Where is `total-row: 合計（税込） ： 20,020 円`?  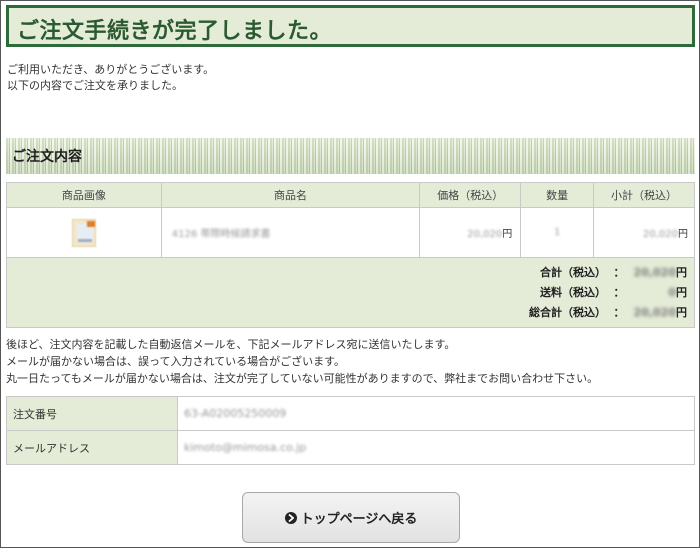 total-row: 合計（税込） ： 20,020 円 is located at coordinates (602, 272).